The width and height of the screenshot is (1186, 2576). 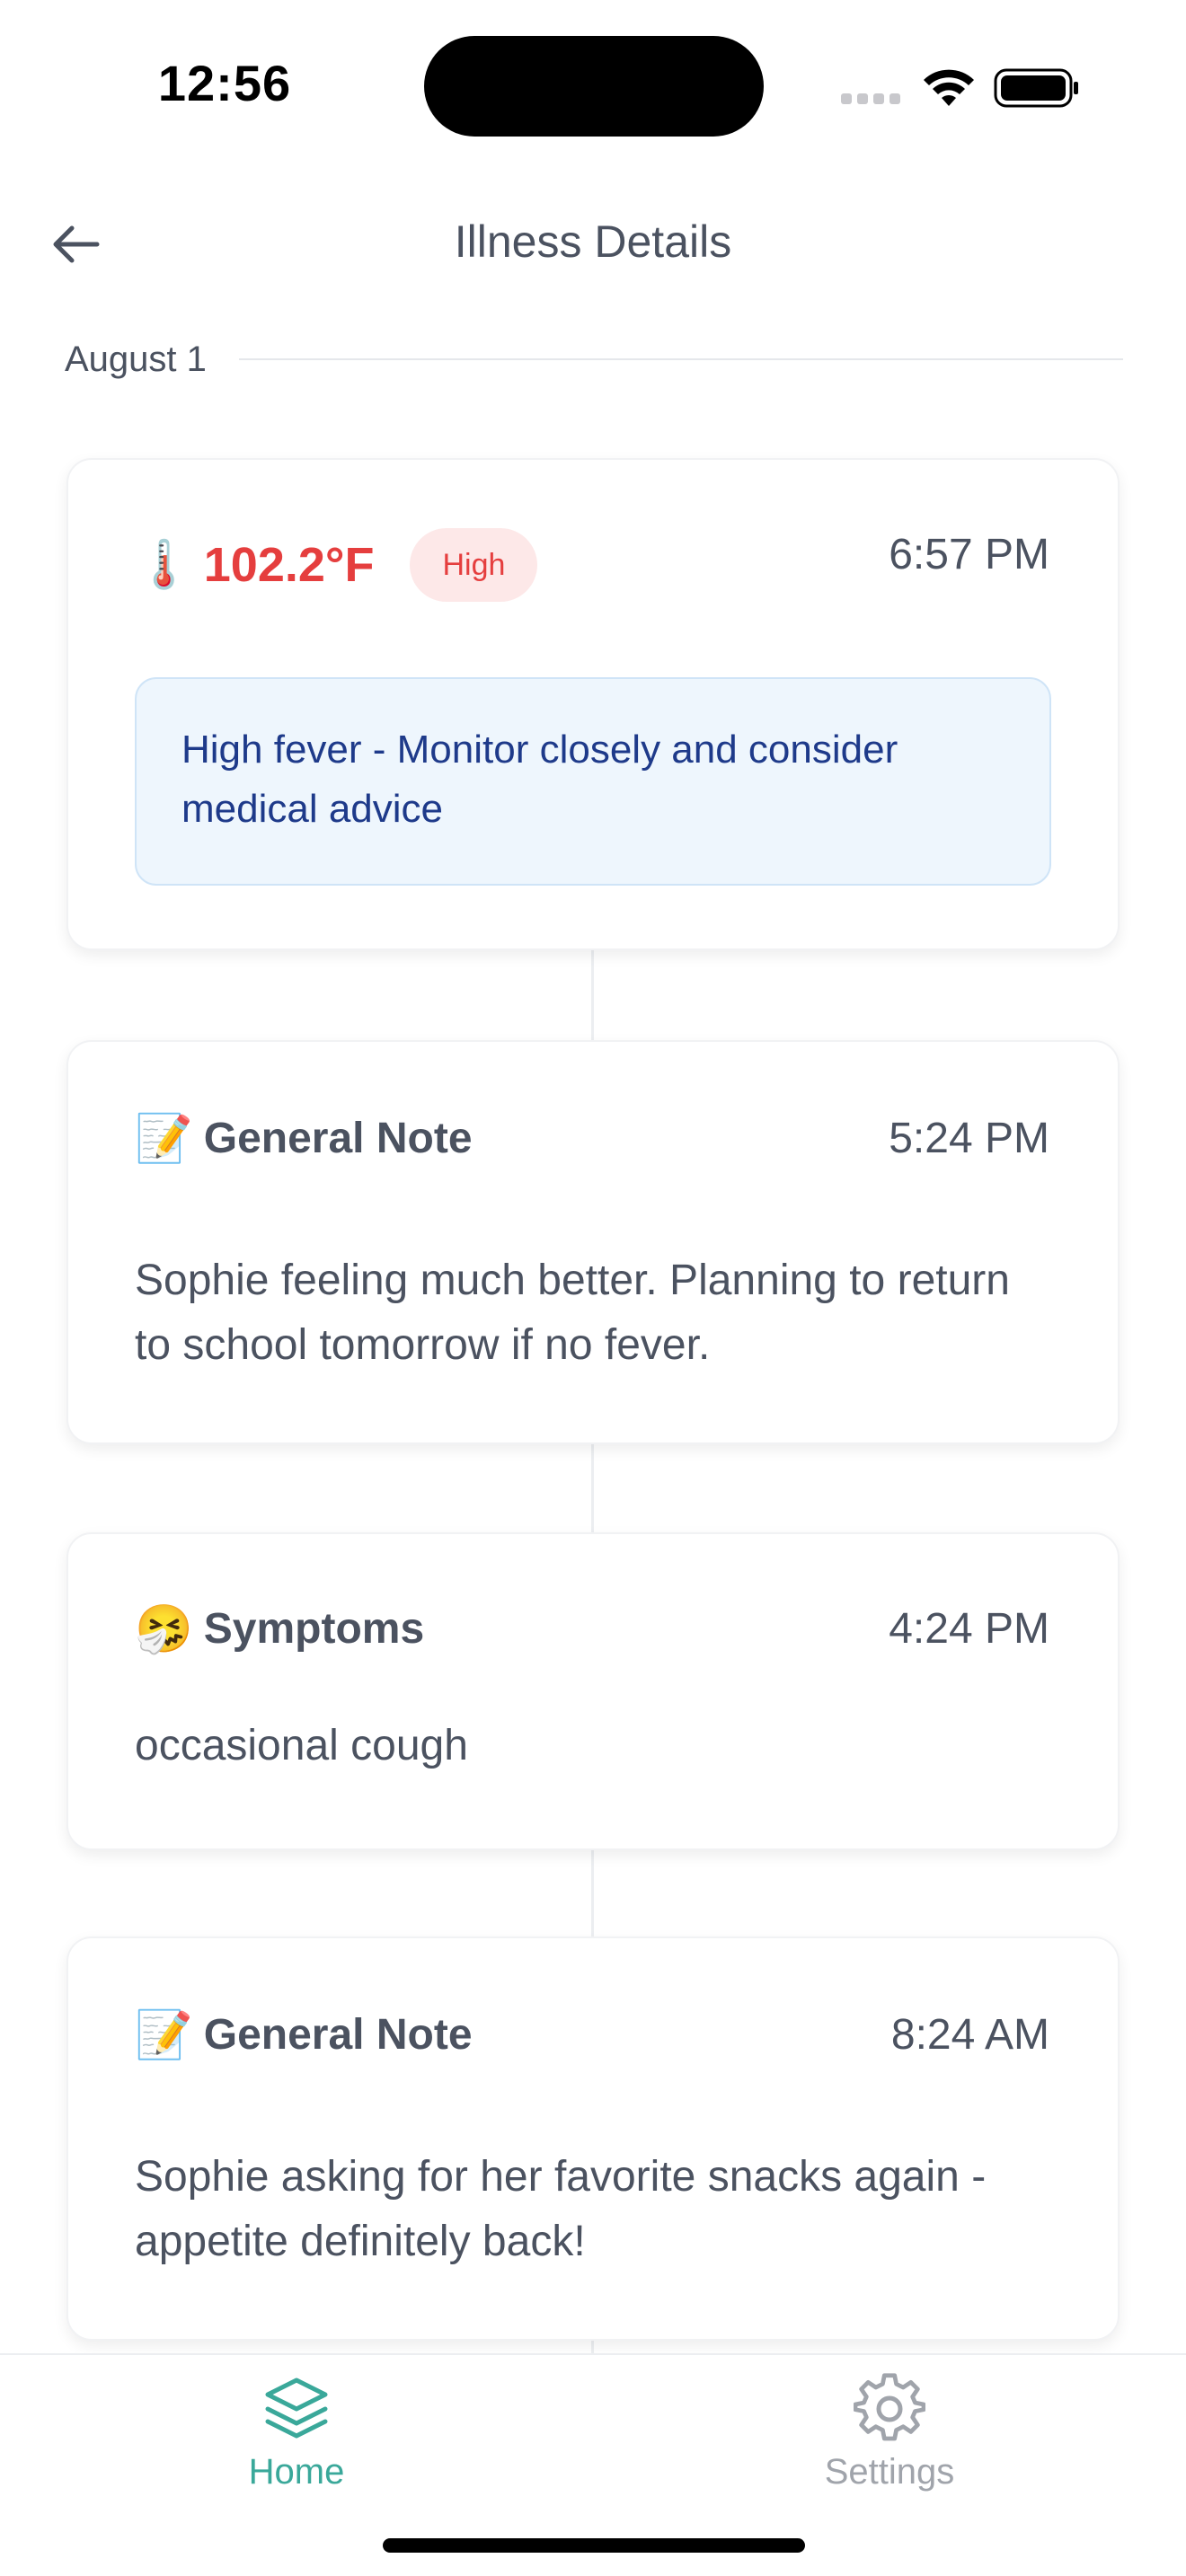 I want to click on header: Illness Details, so click(x=593, y=242).